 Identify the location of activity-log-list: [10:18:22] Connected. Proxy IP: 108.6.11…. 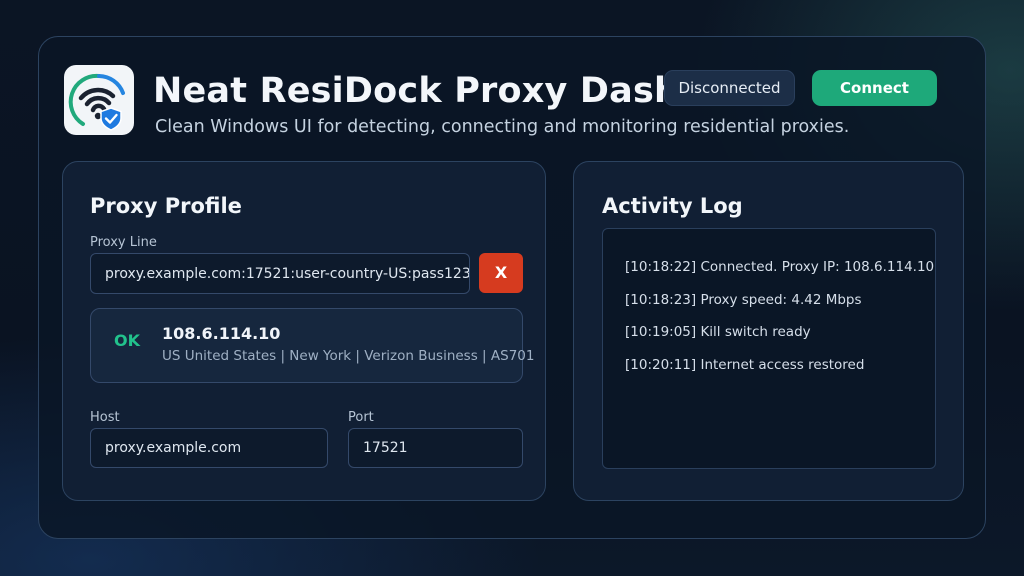
(769, 348).